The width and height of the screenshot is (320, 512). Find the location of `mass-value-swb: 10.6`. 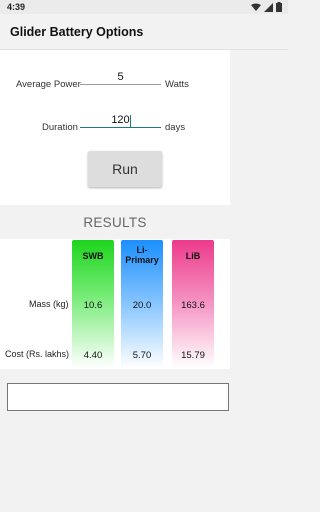

mass-value-swb: 10.6 is located at coordinates (93, 305).